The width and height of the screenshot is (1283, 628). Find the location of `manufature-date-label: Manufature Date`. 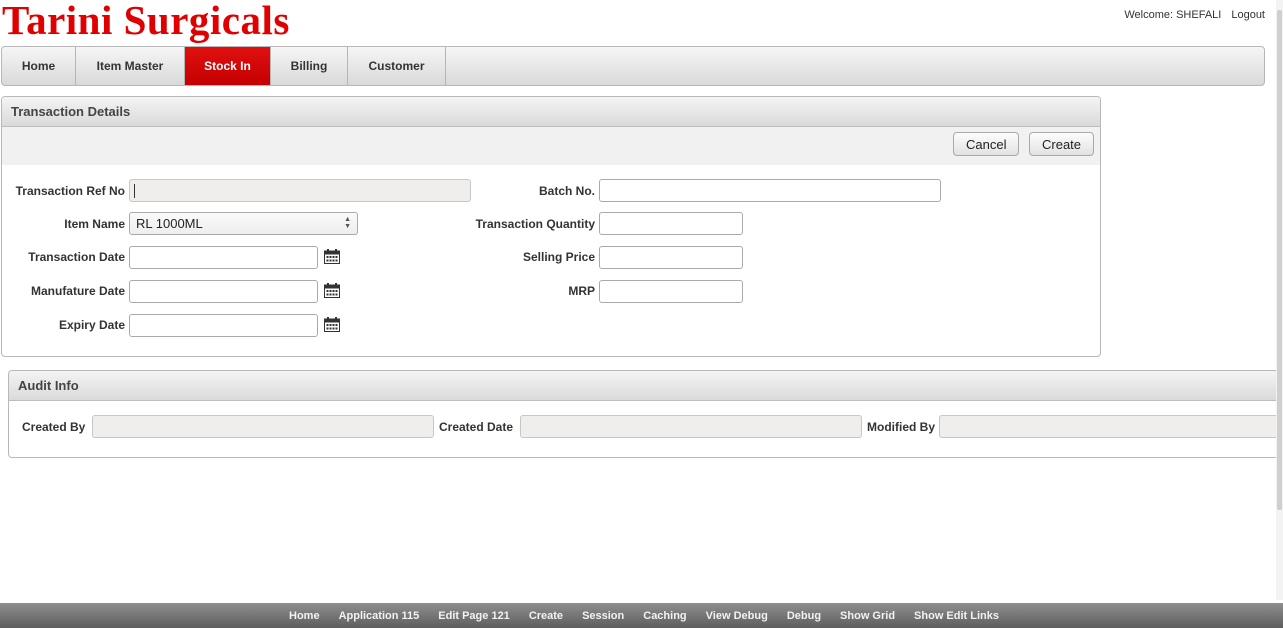

manufature-date-label: Manufature Date is located at coordinates (77, 291).